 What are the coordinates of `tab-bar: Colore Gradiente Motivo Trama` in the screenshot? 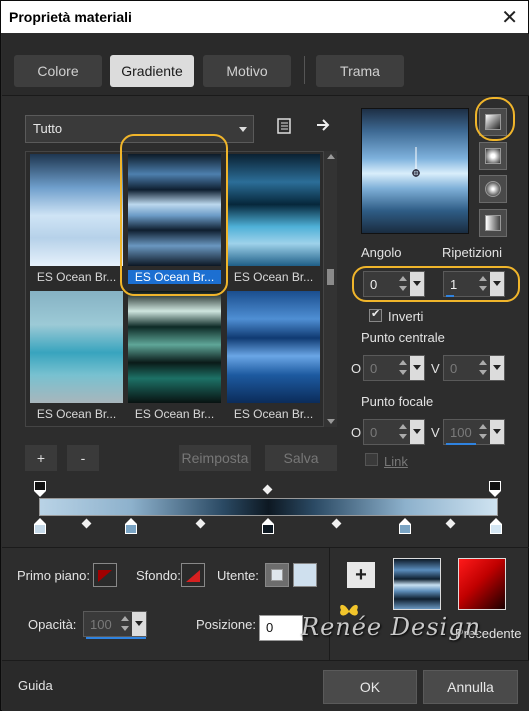 It's located at (265, 65).